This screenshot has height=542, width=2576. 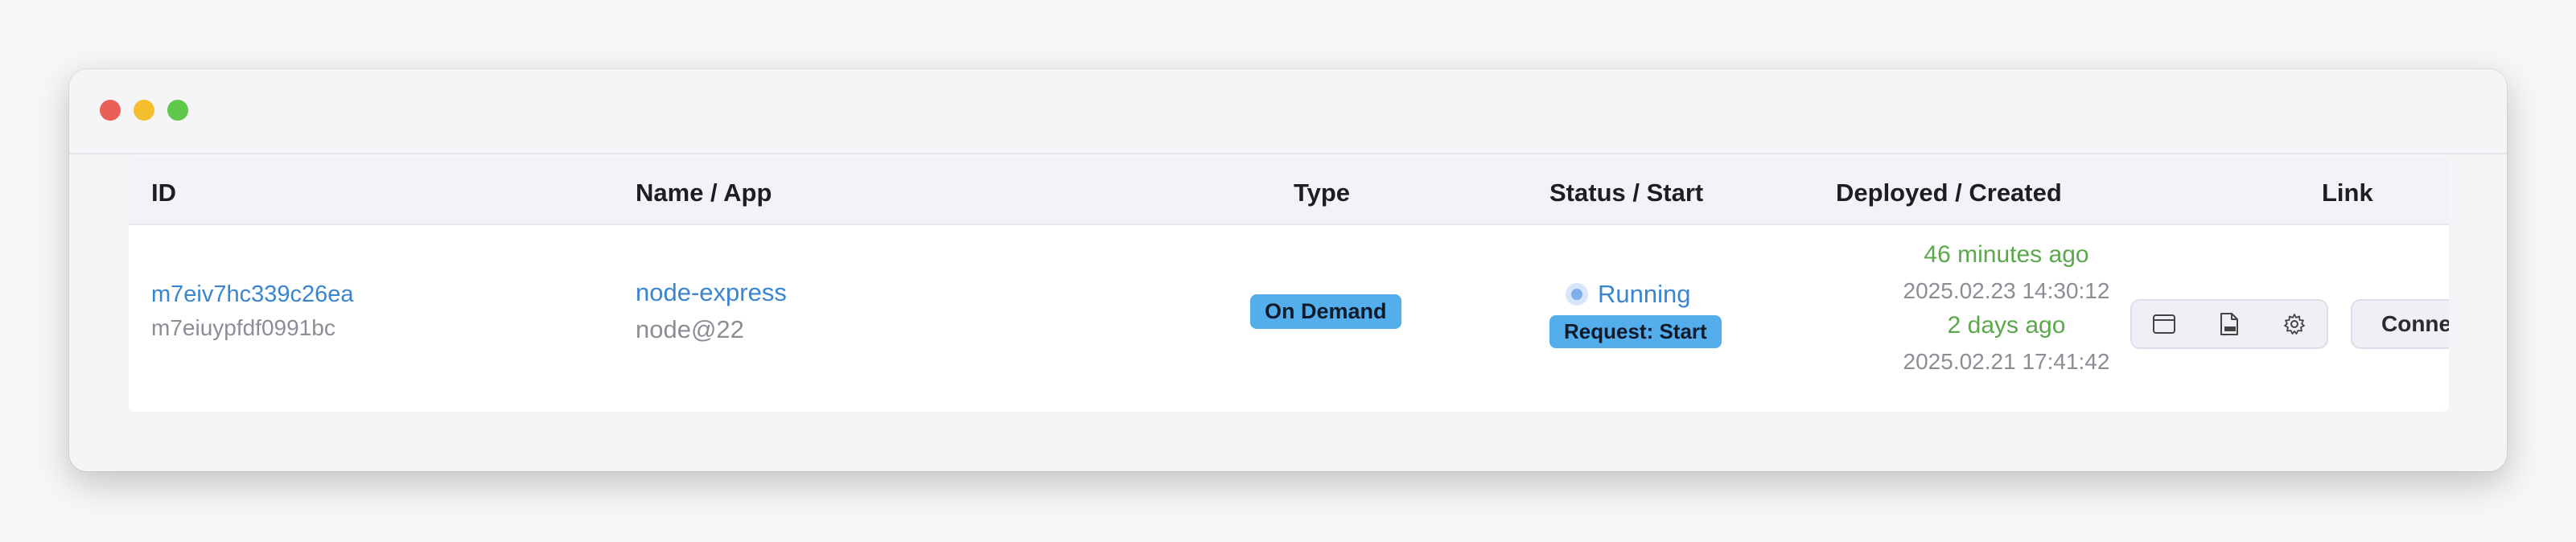 I want to click on deployed-timestamp: 2025.02.23 14:30:12, so click(x=2006, y=290).